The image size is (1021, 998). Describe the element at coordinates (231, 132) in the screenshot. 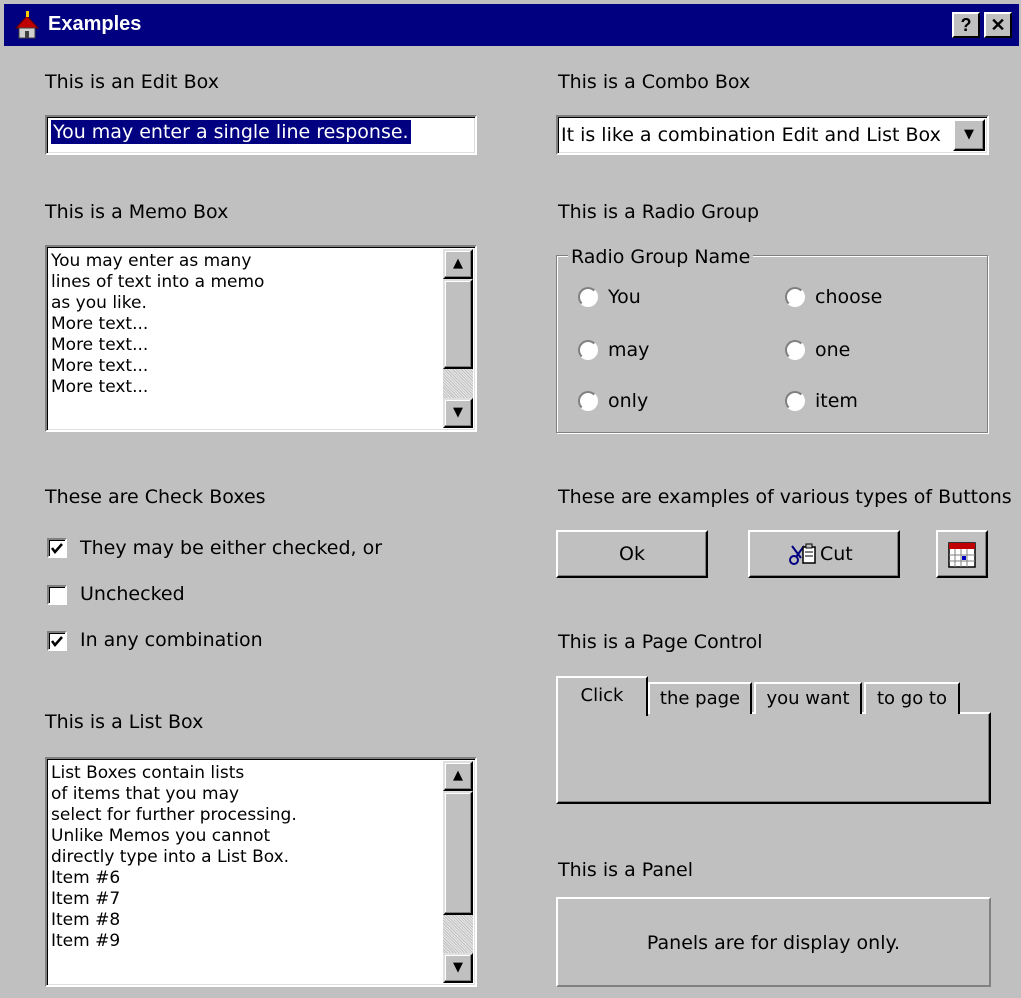

I see `edit-box-value: You may enter a single line response.` at that location.